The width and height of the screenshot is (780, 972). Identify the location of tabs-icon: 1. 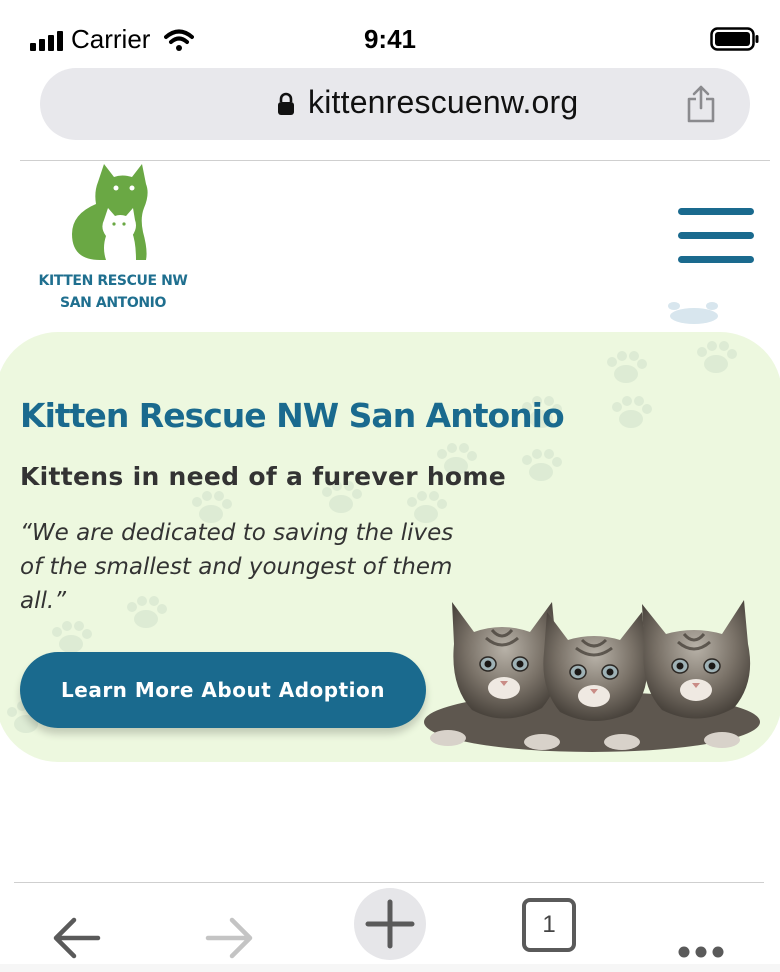
(549, 925).